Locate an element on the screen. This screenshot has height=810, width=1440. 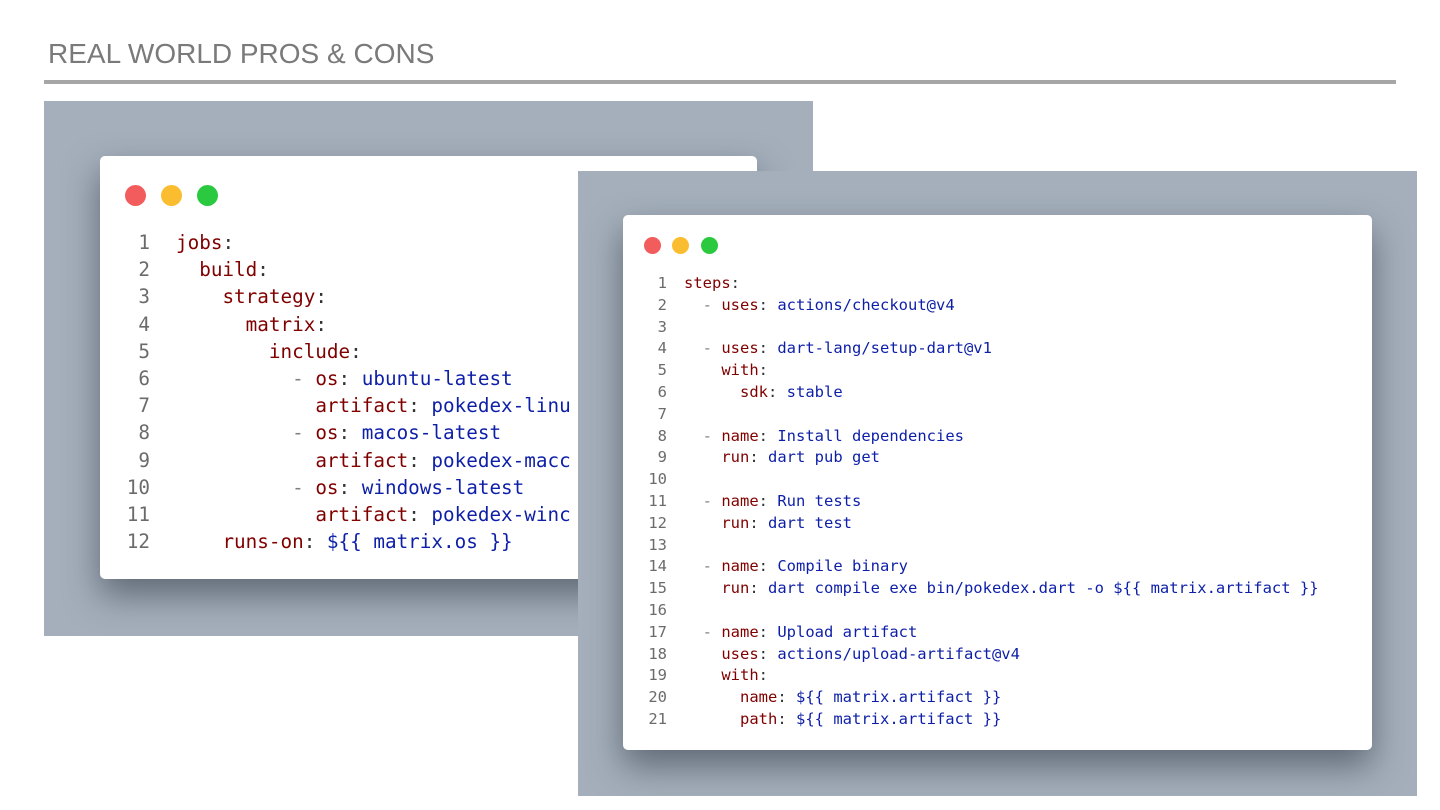
code-line: 16 is located at coordinates (981, 611).